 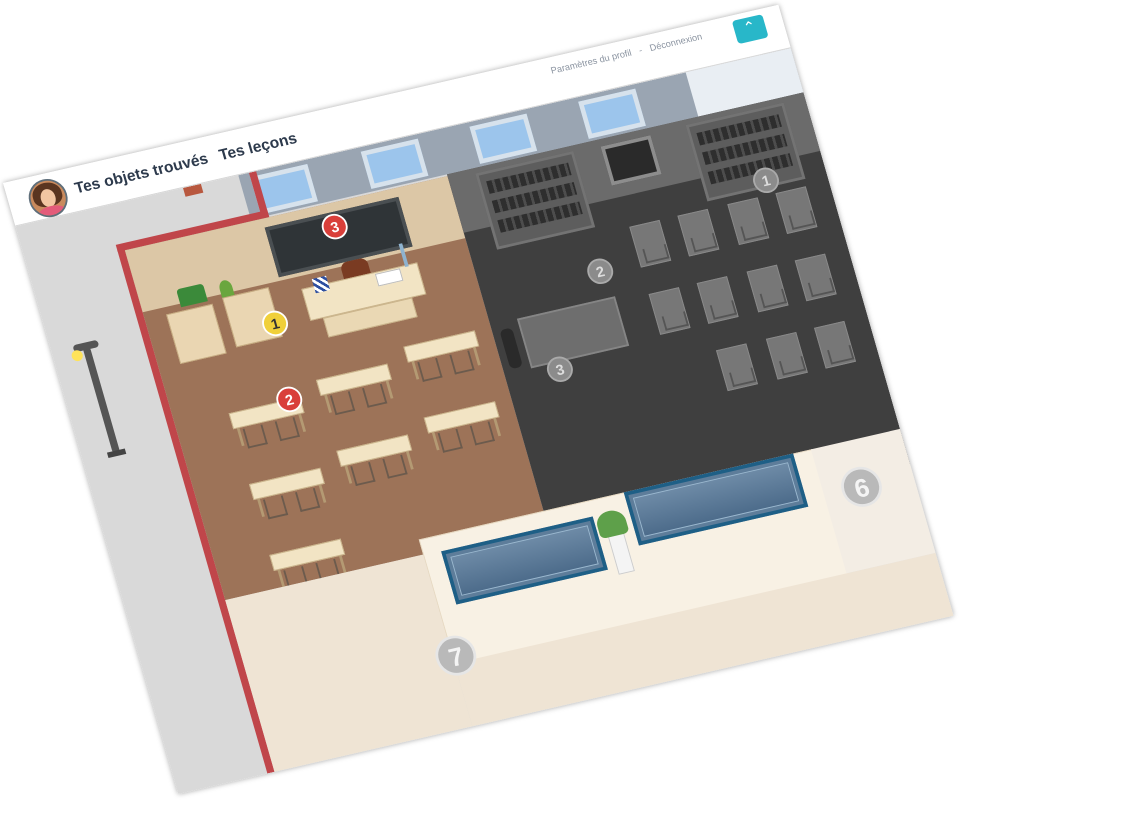 I want to click on profile-settings-link: Paramètres du profil, so click(x=591, y=62).